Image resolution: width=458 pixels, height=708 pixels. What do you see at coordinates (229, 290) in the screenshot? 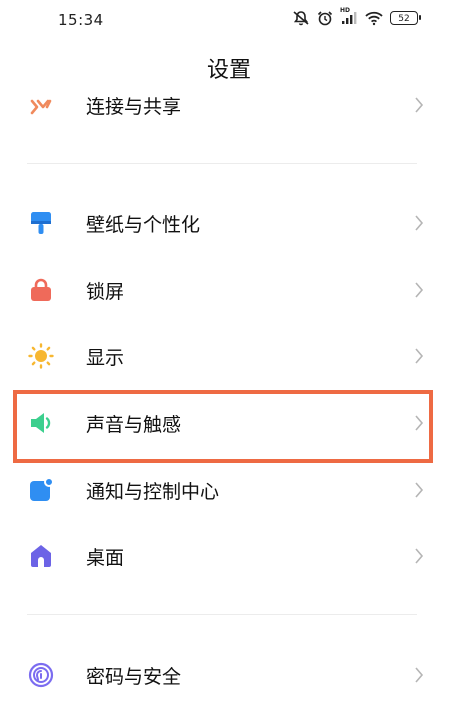
I see `settings-item-lock-screen: 锁屏` at bounding box center [229, 290].